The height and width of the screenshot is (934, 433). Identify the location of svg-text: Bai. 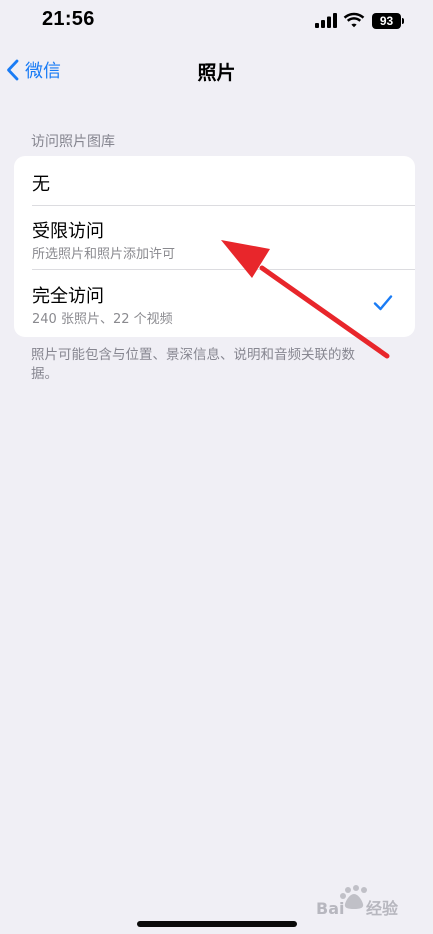
(330, 908).